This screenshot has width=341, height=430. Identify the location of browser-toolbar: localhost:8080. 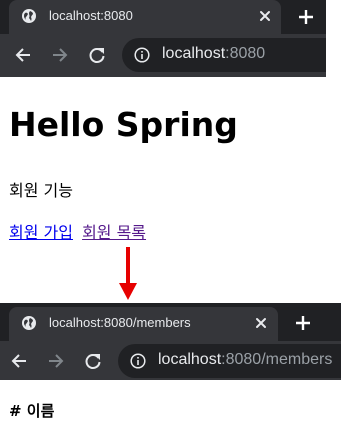
(163, 55).